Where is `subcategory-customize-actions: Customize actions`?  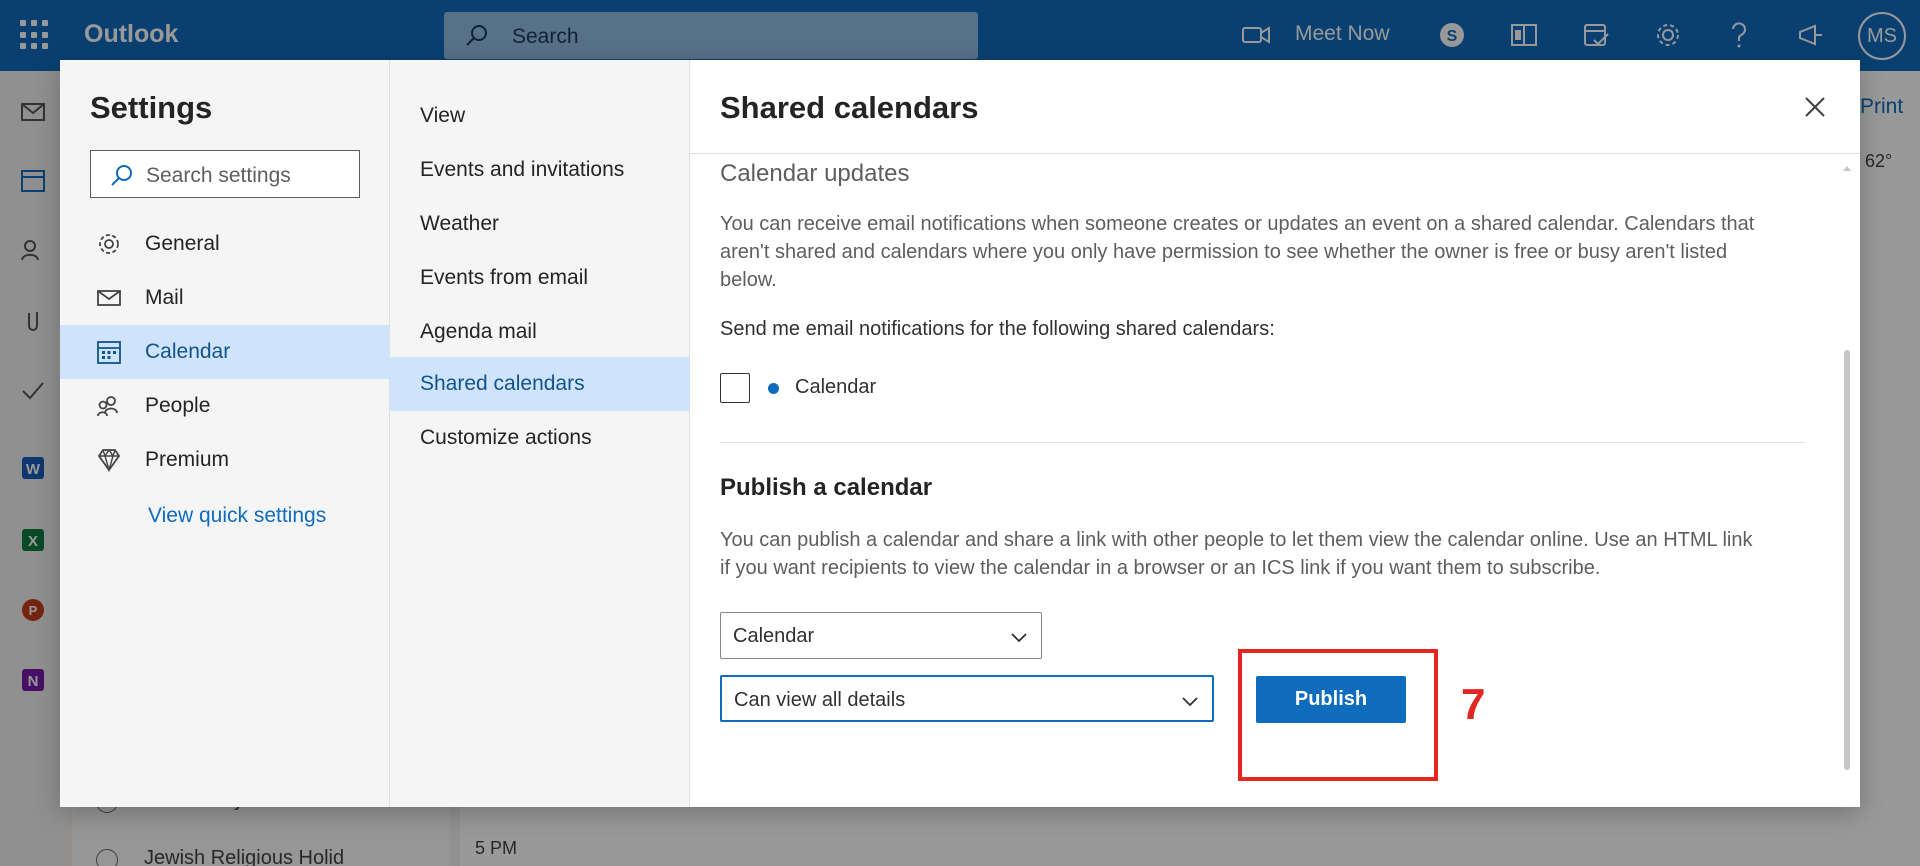
subcategory-customize-actions: Customize actions is located at coordinates (540, 438).